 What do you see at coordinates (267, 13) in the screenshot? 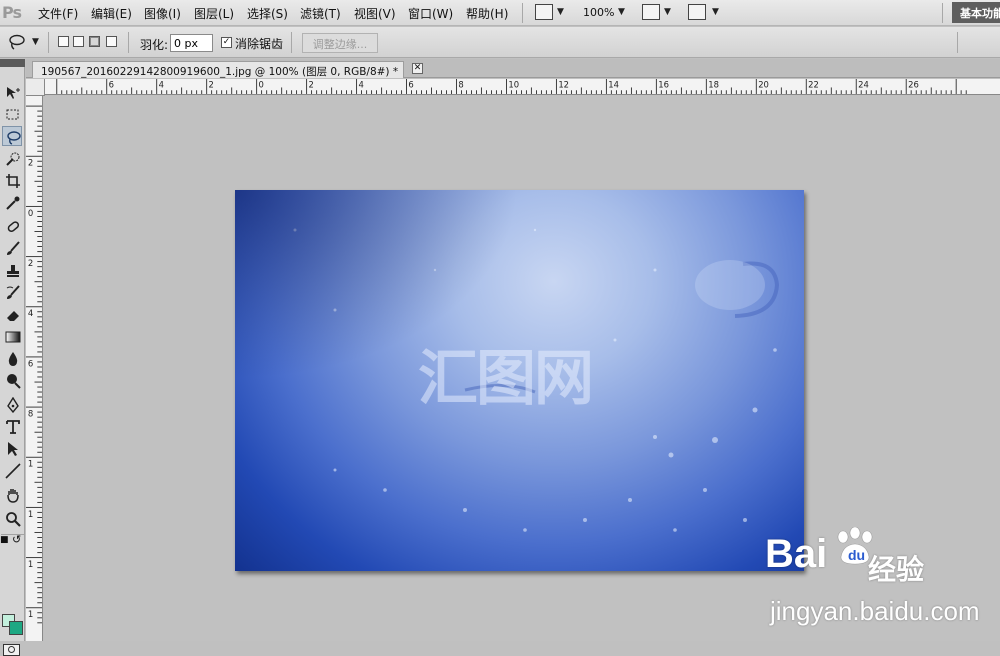
I see `menu-select: 选择(S)` at bounding box center [267, 13].